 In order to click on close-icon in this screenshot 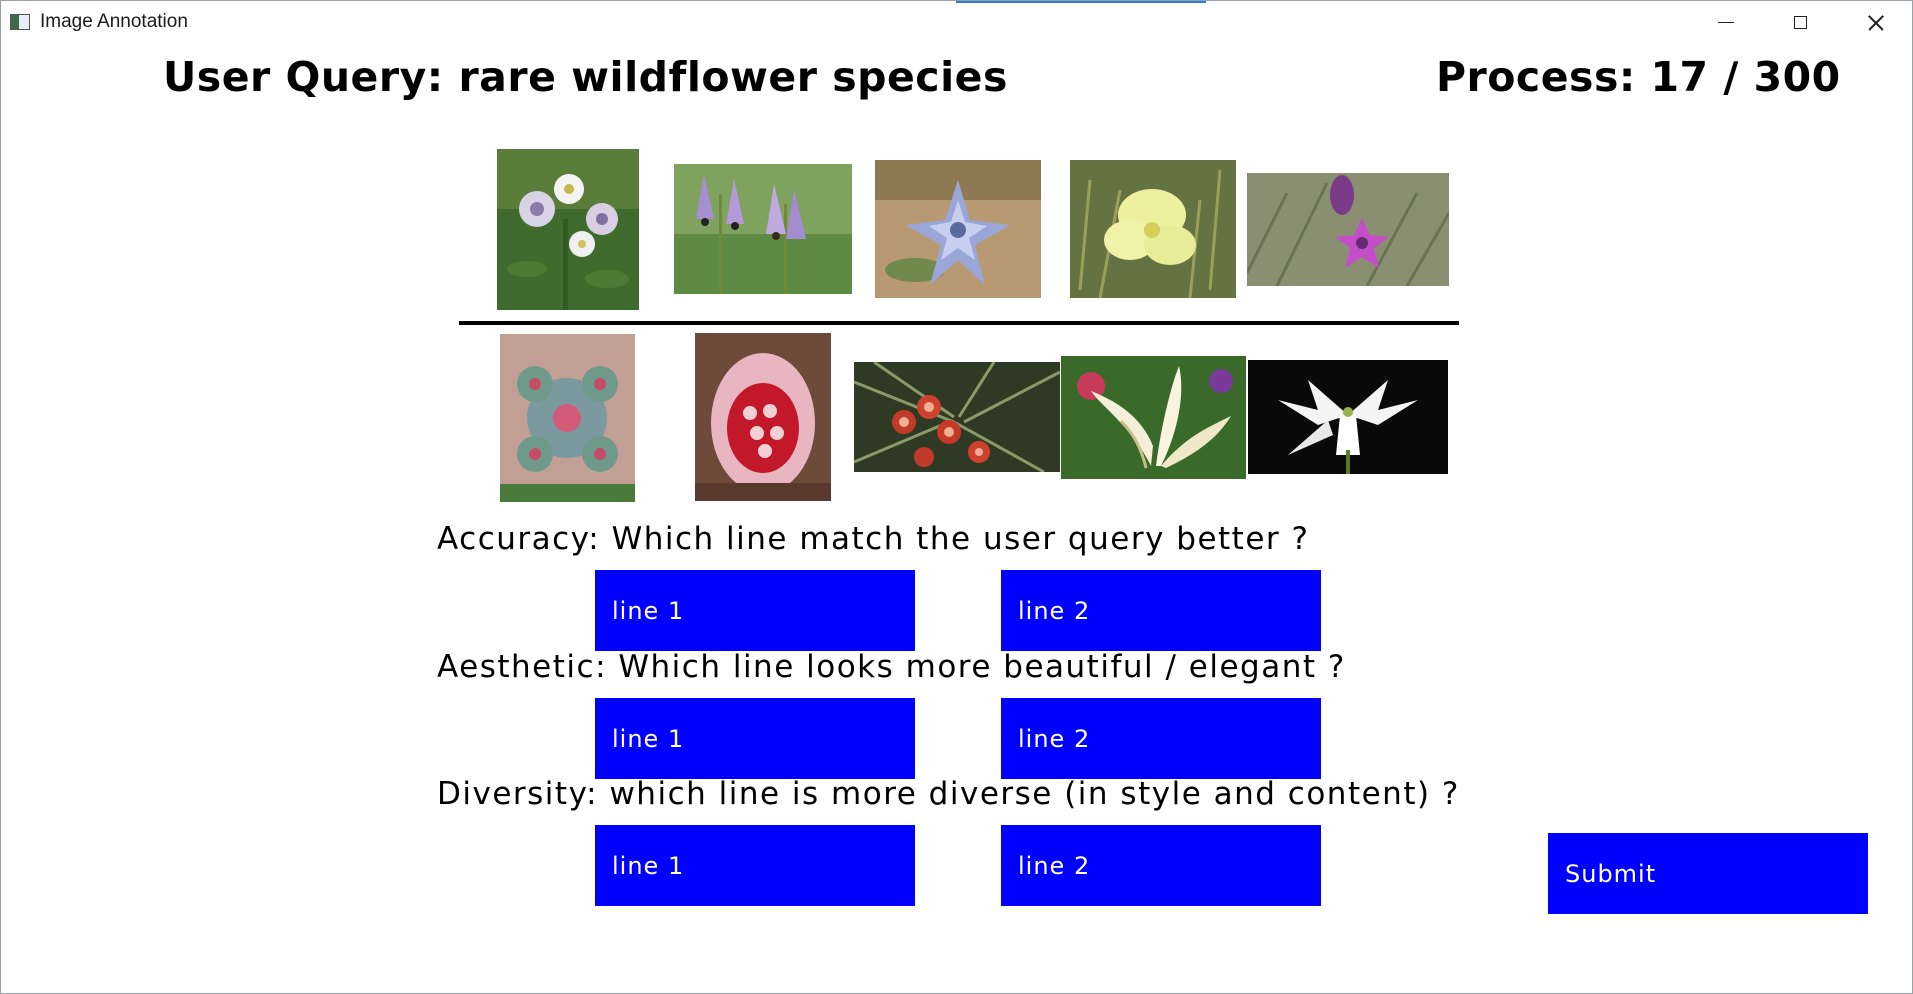, I will do `click(1876, 23)`.